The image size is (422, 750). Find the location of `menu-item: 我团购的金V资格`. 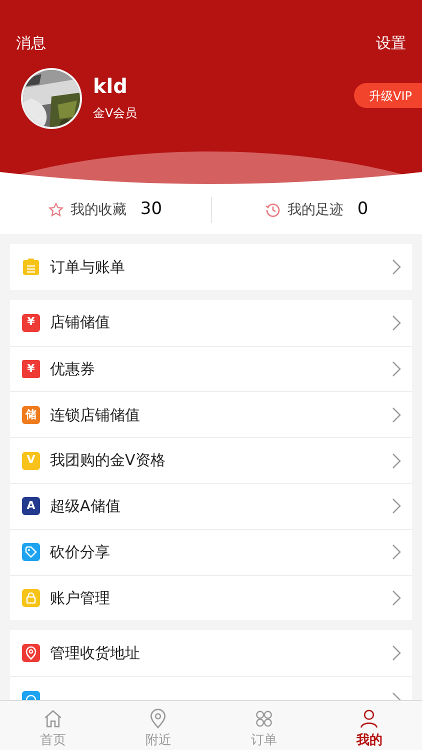

menu-item: 我团购的金V资格 is located at coordinates (108, 460).